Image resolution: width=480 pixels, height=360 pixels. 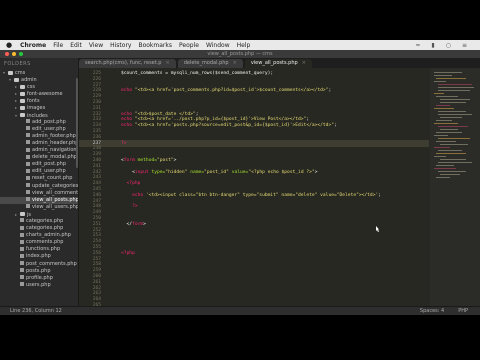 What do you see at coordinates (96, 207) in the screenshot?
I see `line-number: 248` at bounding box center [96, 207].